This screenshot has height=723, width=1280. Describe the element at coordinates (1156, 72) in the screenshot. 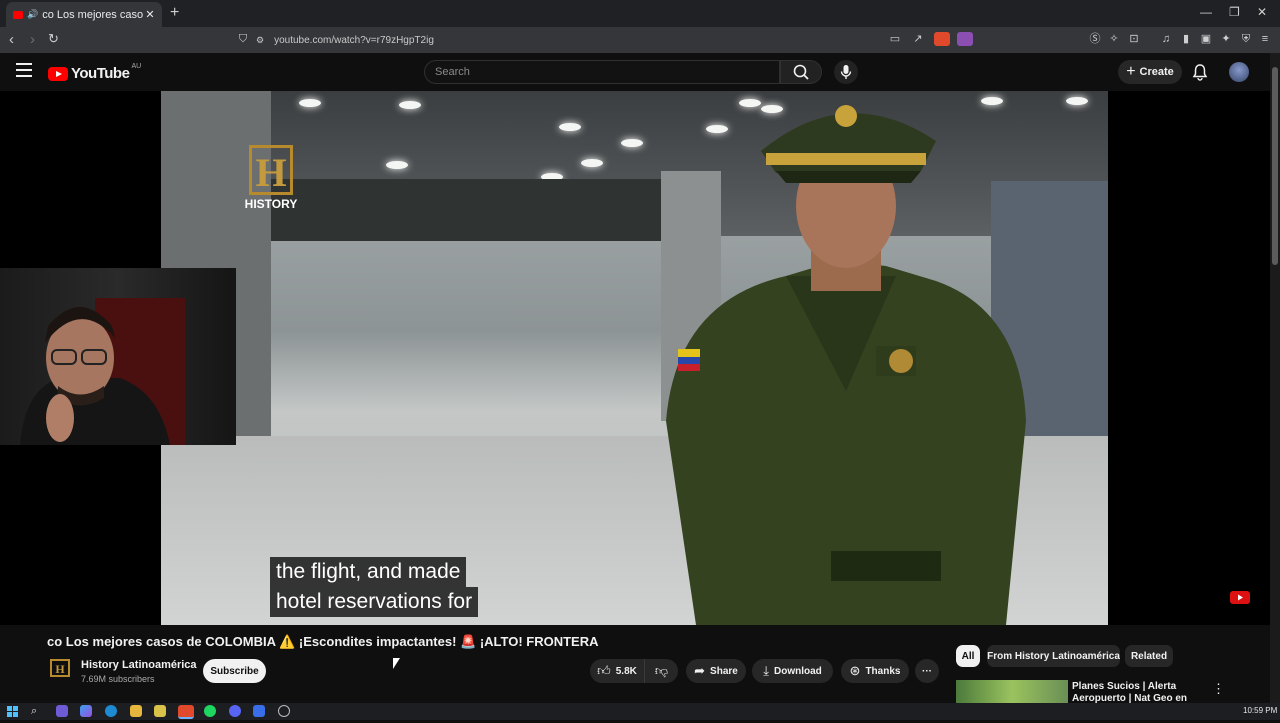

I see `create-label: Create` at that location.